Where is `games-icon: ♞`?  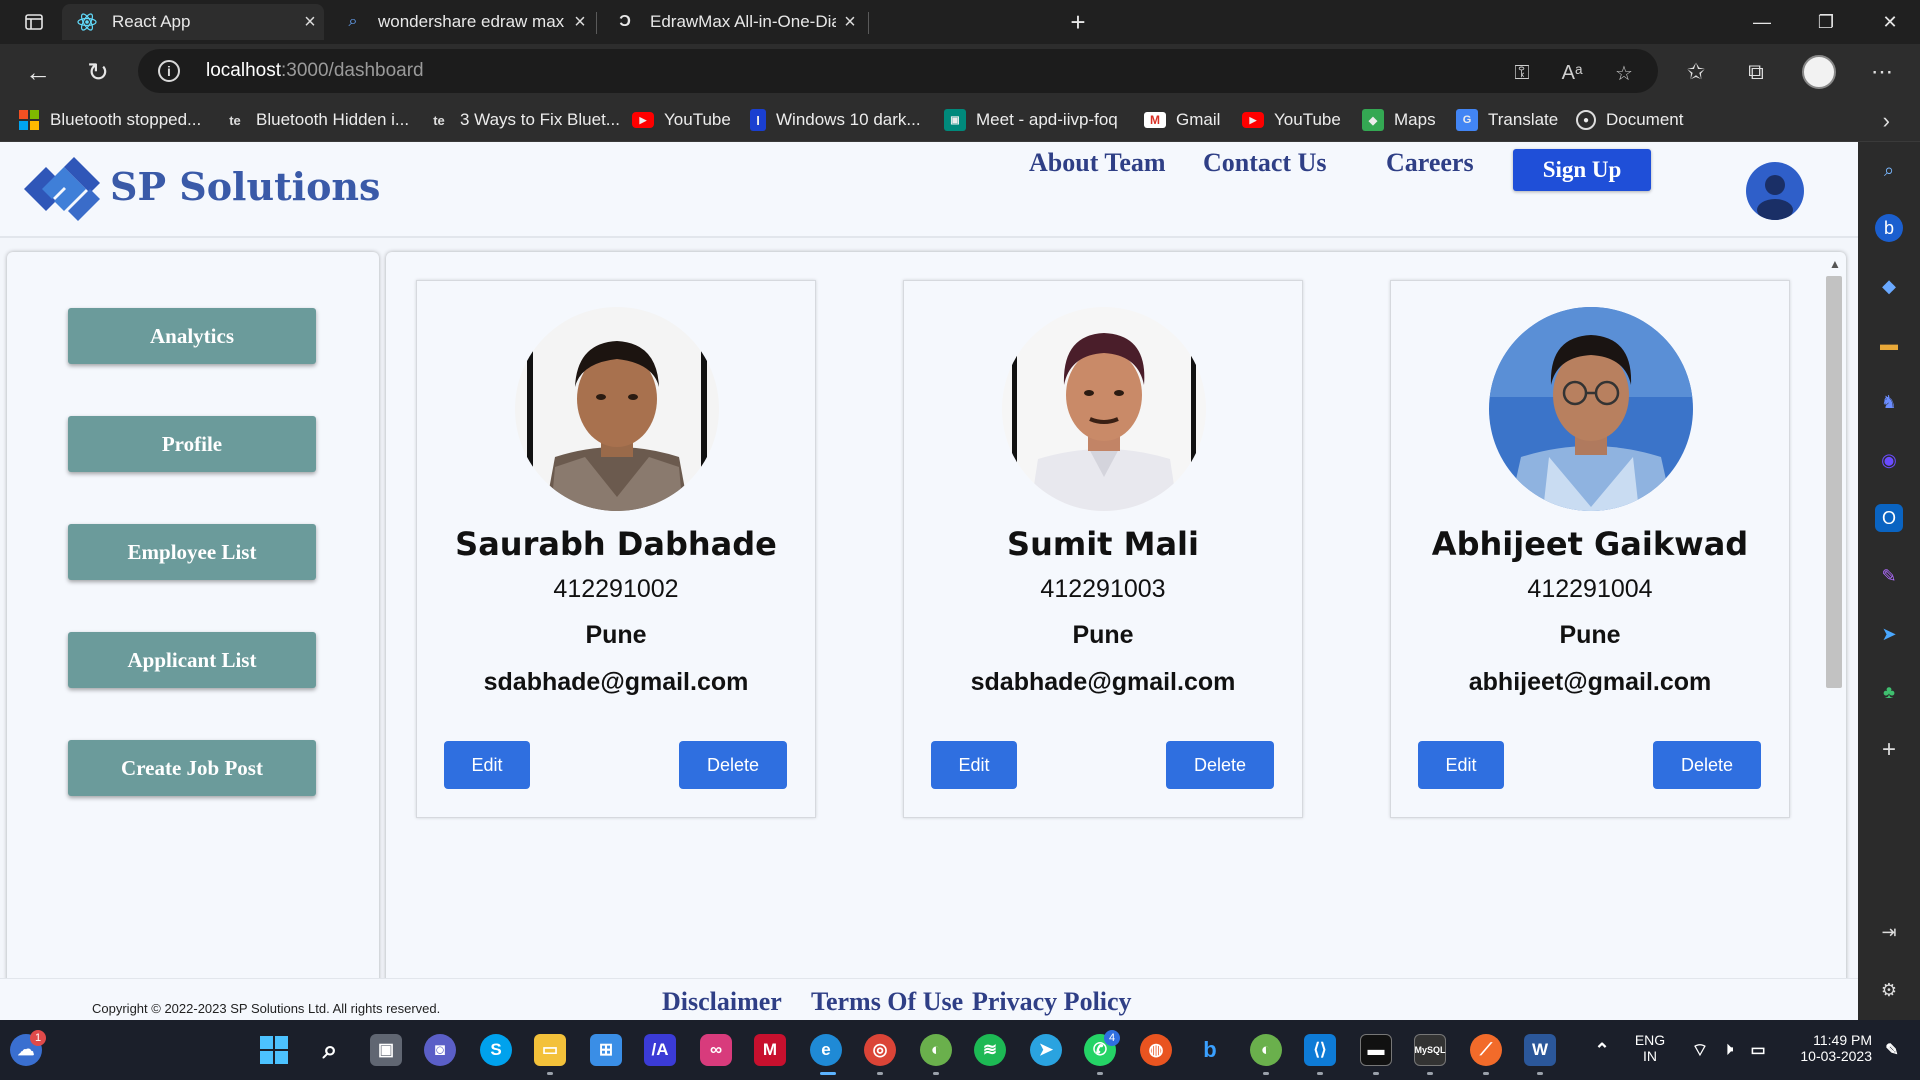 games-icon: ♞ is located at coordinates (1889, 402).